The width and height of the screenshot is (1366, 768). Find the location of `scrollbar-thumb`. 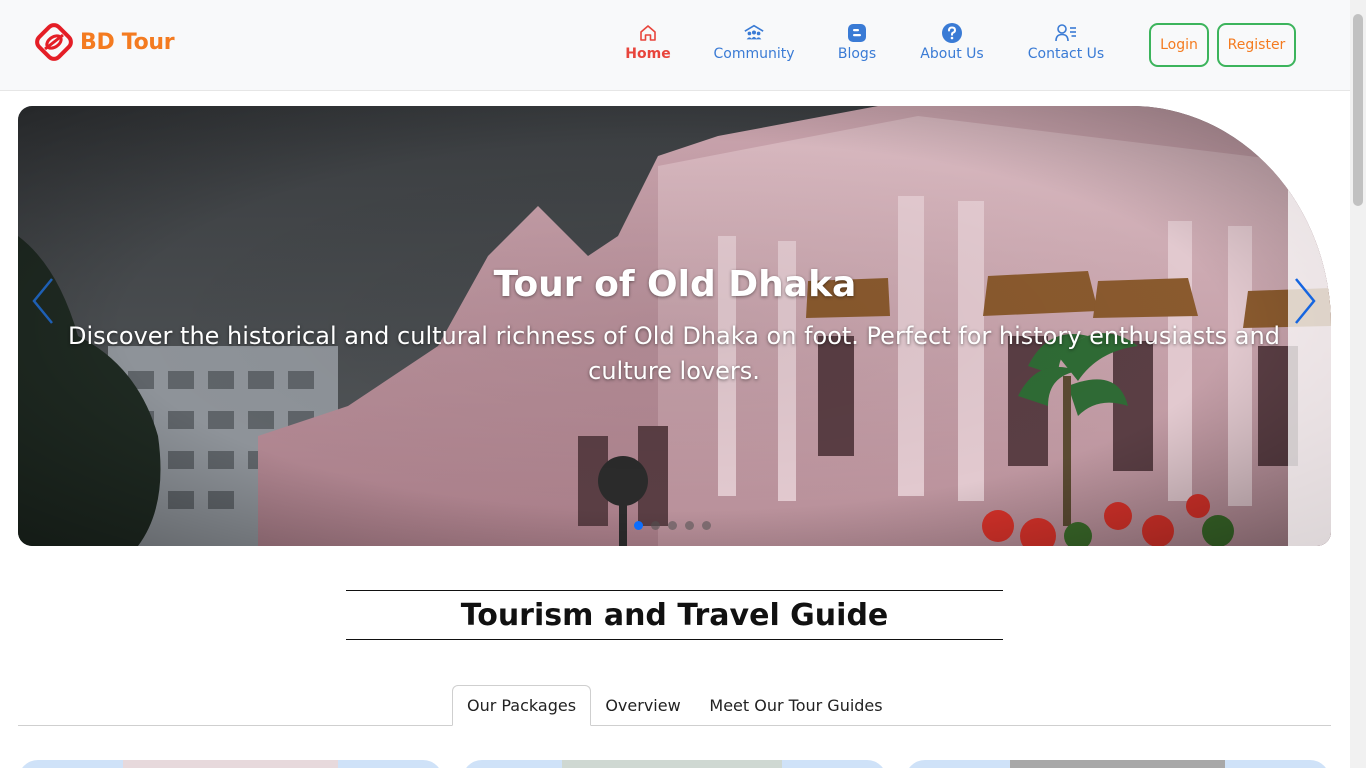

scrollbar-thumb is located at coordinates (1358, 110).